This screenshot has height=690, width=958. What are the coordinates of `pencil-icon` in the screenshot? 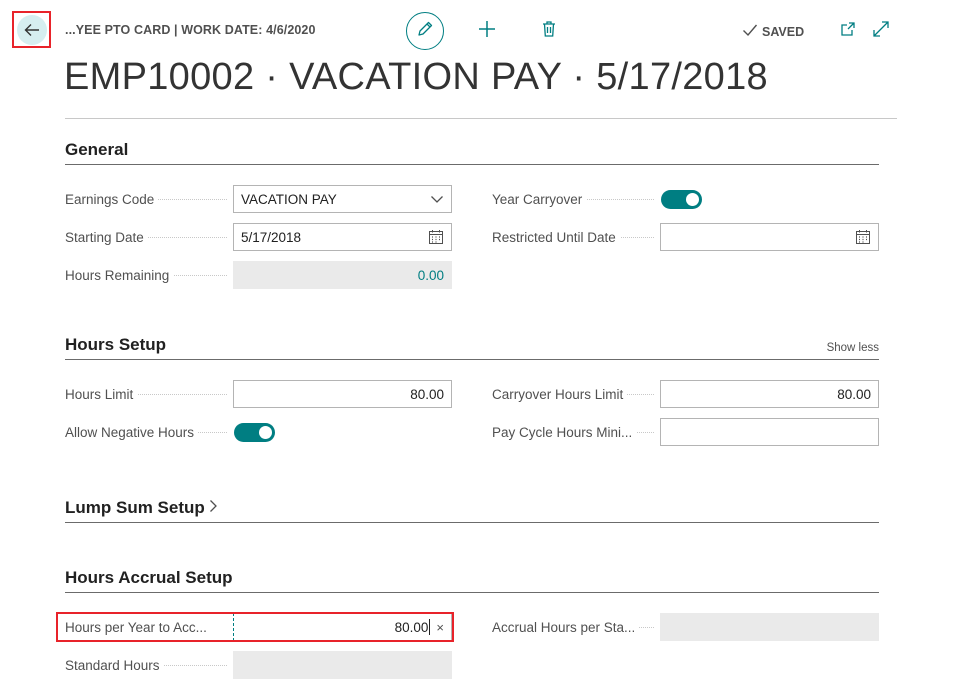 It's located at (425, 31).